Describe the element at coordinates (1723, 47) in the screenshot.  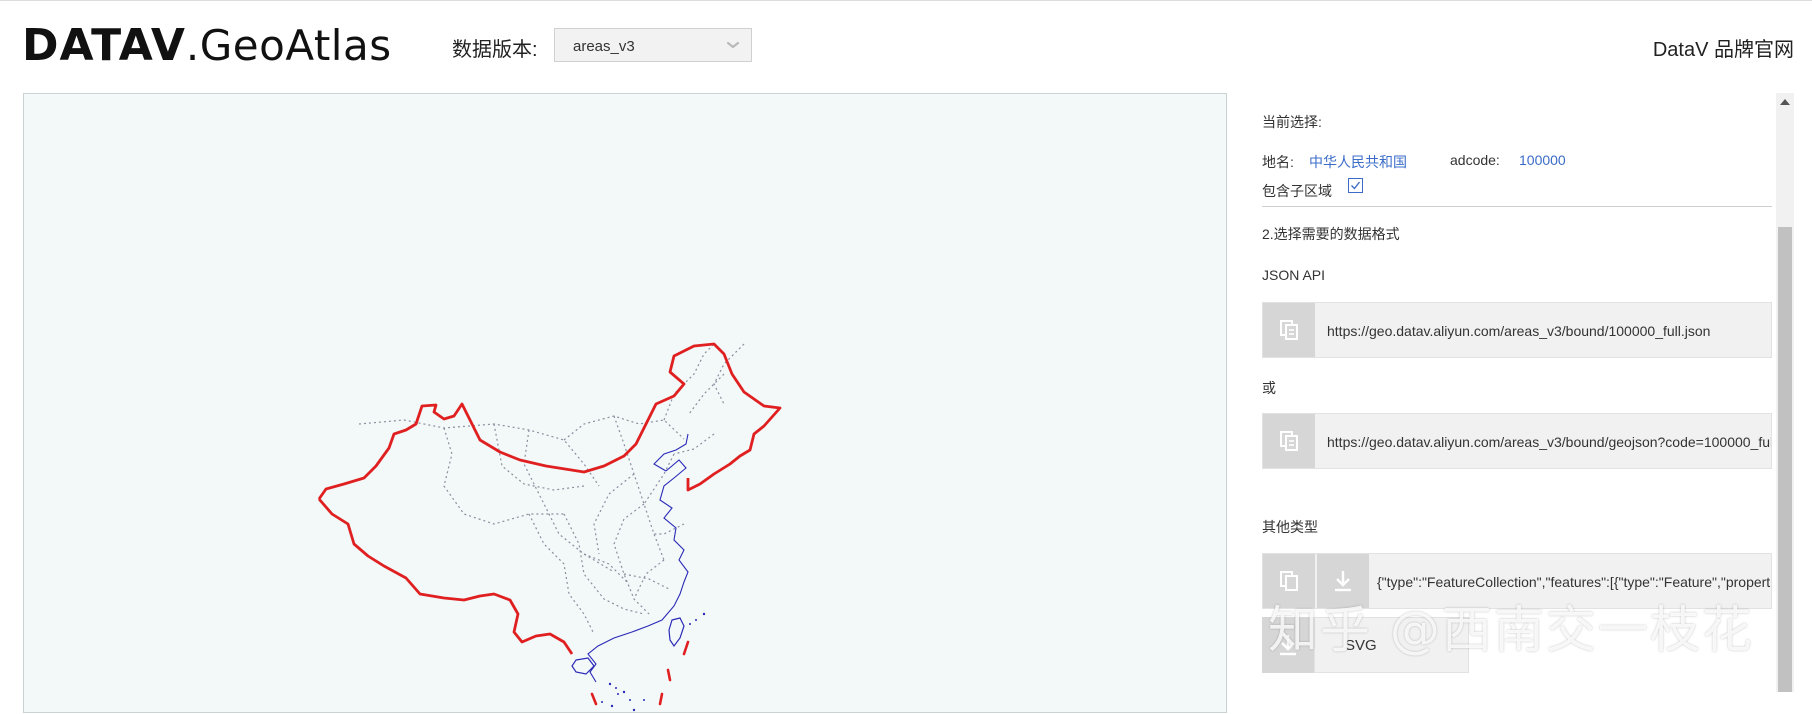
I see `brand-site-link: DataV 品牌官网` at that location.